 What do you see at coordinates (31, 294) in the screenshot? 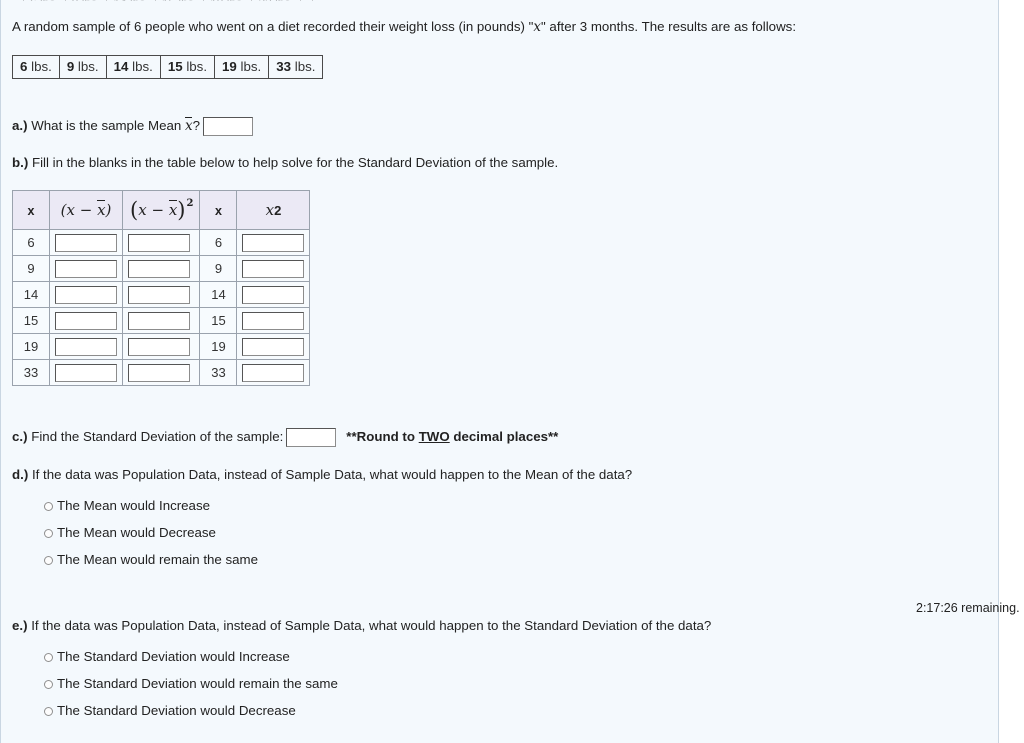
I see `row-x-value: 14` at bounding box center [31, 294].